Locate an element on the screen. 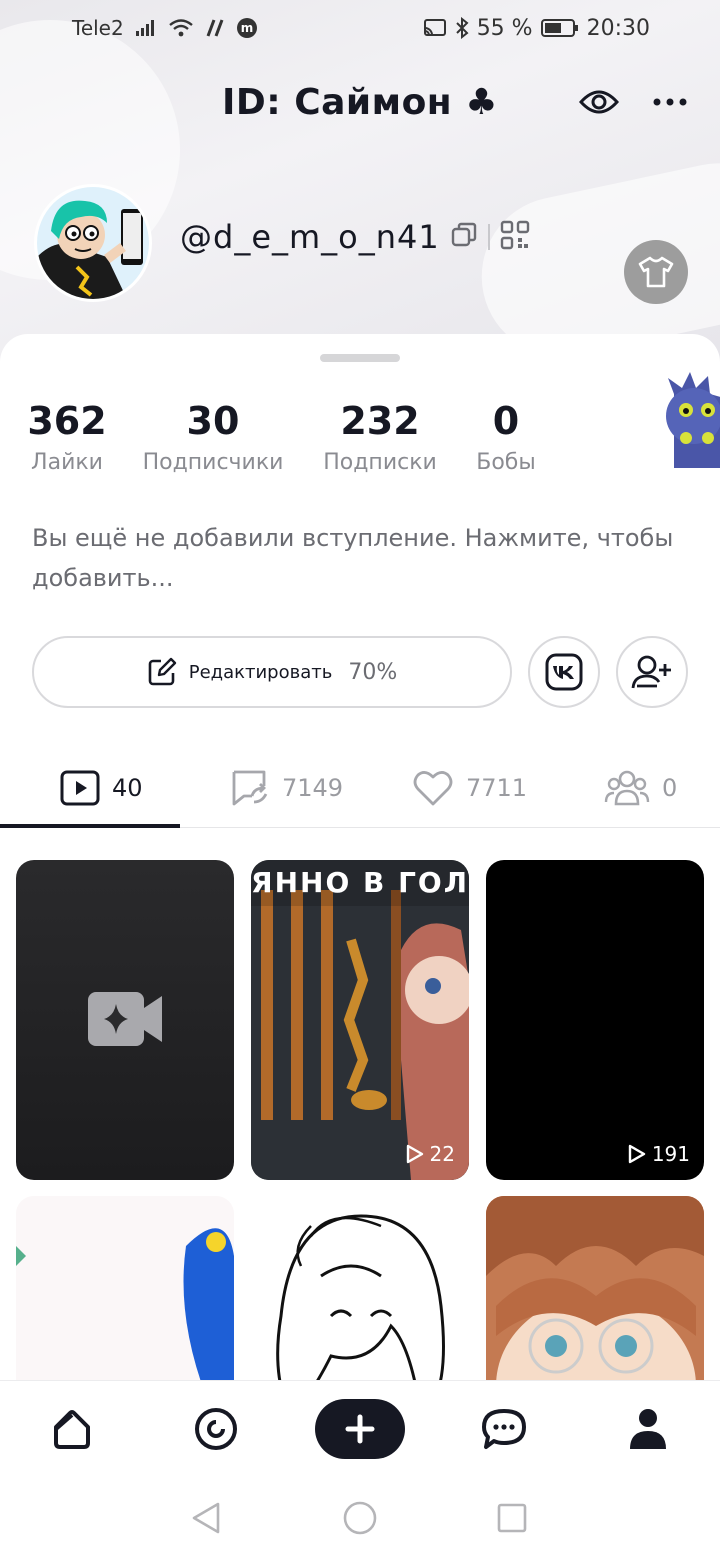 The height and width of the screenshot is (1560, 720). tab-videos: 40 is located at coordinates (101, 788).